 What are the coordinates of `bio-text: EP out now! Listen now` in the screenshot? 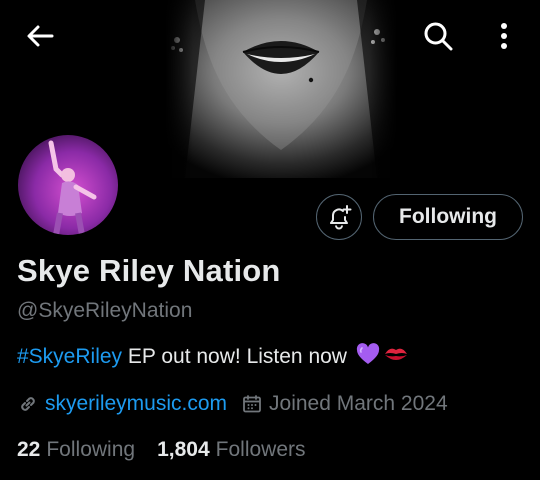 It's located at (237, 356).